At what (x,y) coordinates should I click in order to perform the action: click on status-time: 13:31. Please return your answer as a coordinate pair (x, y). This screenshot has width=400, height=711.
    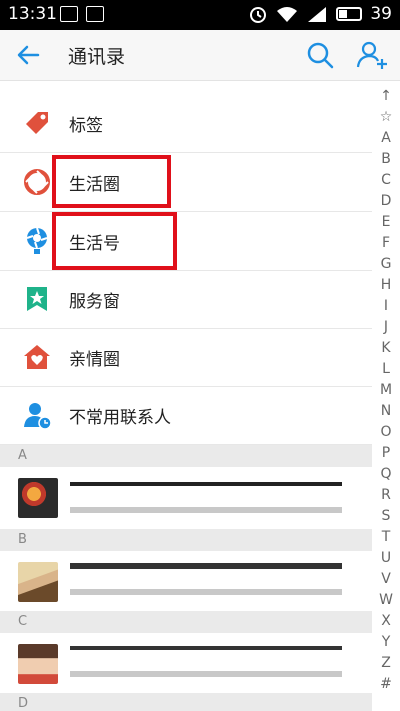
    Looking at the image, I should click on (32, 14).